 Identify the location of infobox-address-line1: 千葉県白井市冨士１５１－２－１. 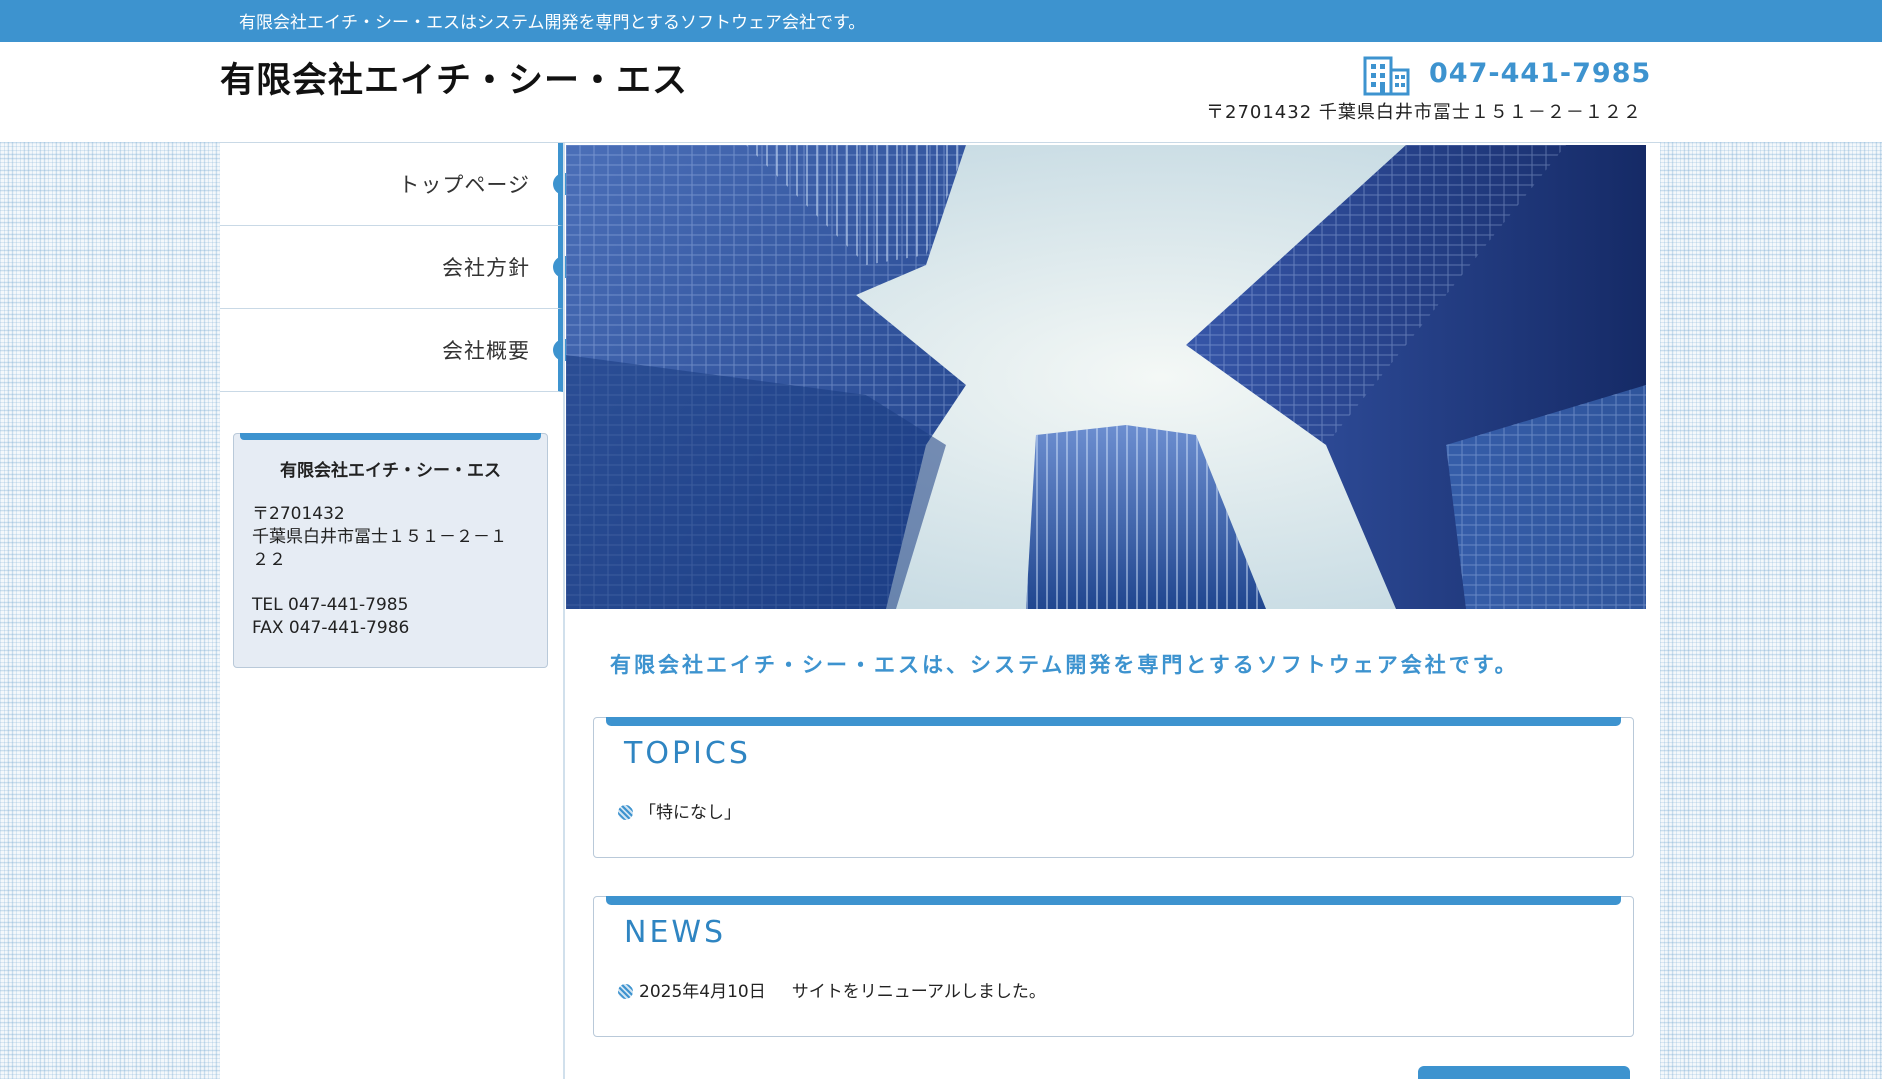
(379, 537).